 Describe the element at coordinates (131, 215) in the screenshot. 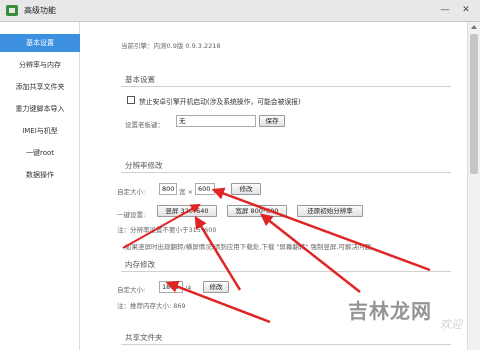

I see `quick-setting-label: 一键设置:` at that location.